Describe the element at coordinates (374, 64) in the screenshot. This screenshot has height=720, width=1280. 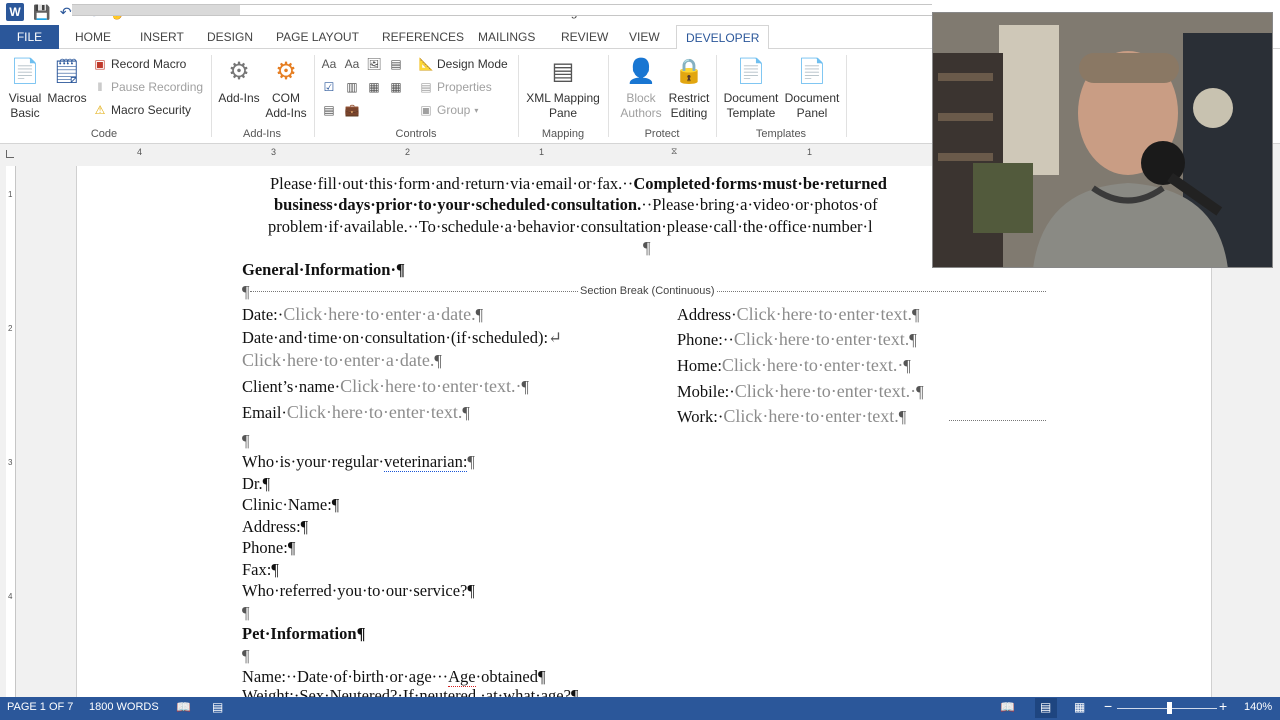
I see `picture-control-icon: 🖼` at that location.